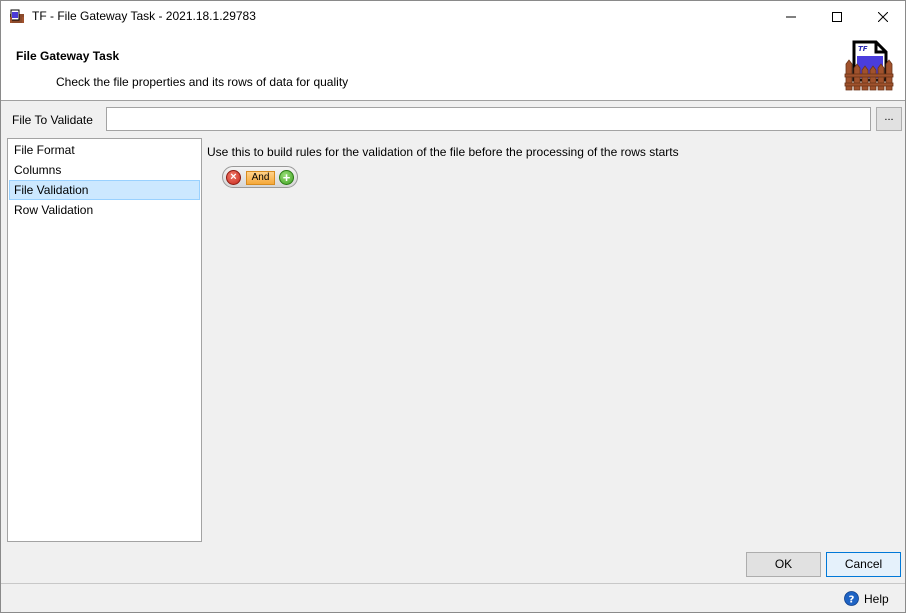 The width and height of the screenshot is (906, 613). I want to click on minimize-button, so click(791, 16).